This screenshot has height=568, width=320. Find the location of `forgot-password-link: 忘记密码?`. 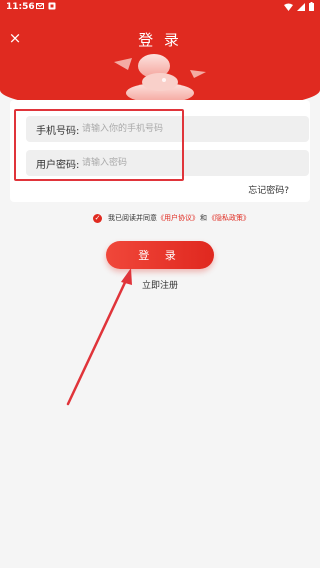

forgot-password-link: 忘记密码? is located at coordinates (268, 189).